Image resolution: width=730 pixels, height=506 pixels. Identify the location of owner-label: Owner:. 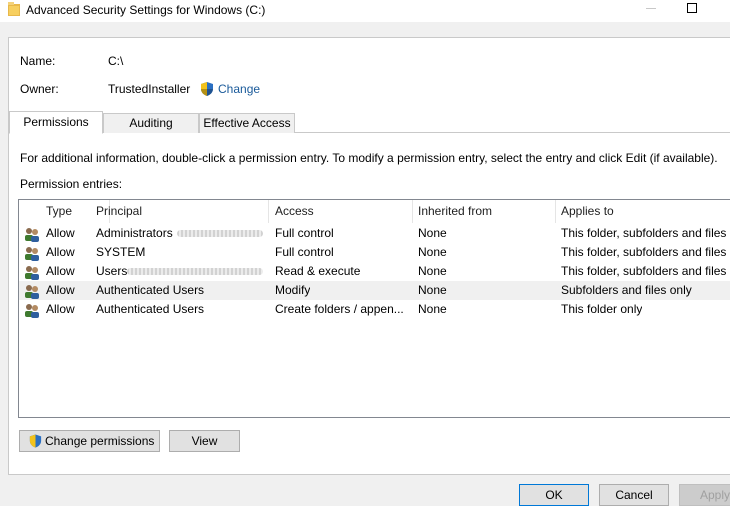
(39, 89).